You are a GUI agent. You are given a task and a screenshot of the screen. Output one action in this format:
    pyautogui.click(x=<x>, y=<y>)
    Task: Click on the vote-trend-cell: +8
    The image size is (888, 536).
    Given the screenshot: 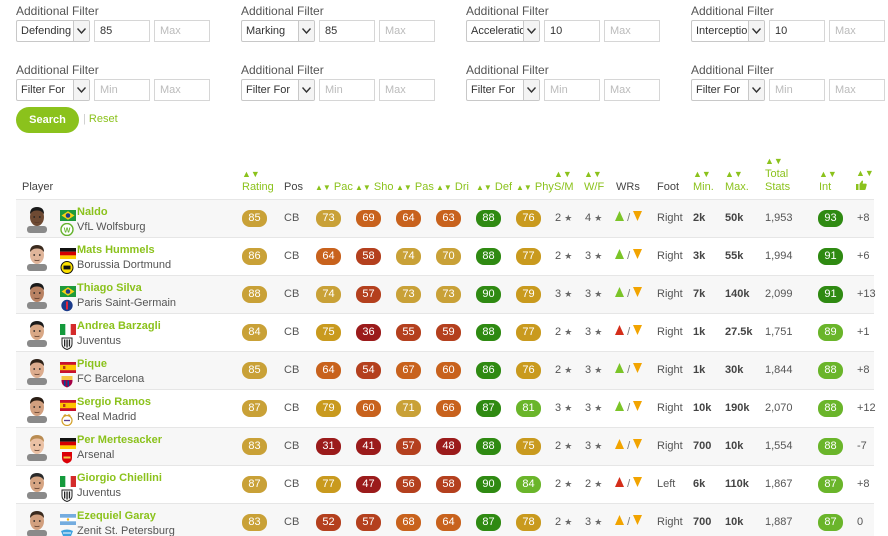 What is the action you would take?
    pyautogui.click(x=863, y=218)
    